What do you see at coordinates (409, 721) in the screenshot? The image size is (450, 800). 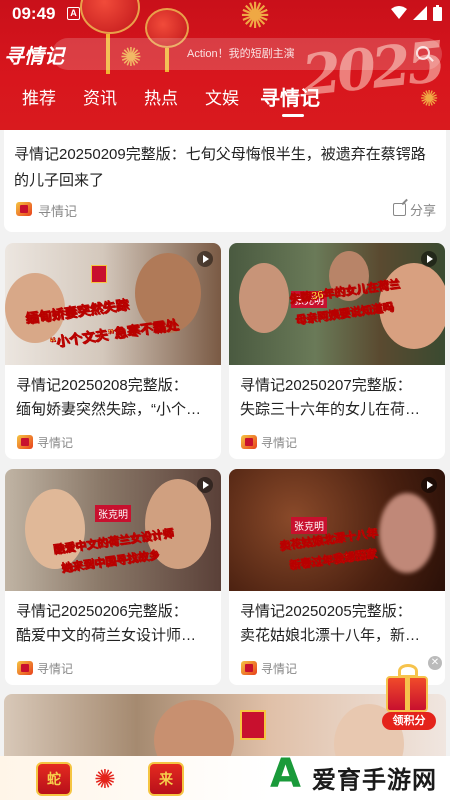 I see `reward-points-label: 领积分` at bounding box center [409, 721].